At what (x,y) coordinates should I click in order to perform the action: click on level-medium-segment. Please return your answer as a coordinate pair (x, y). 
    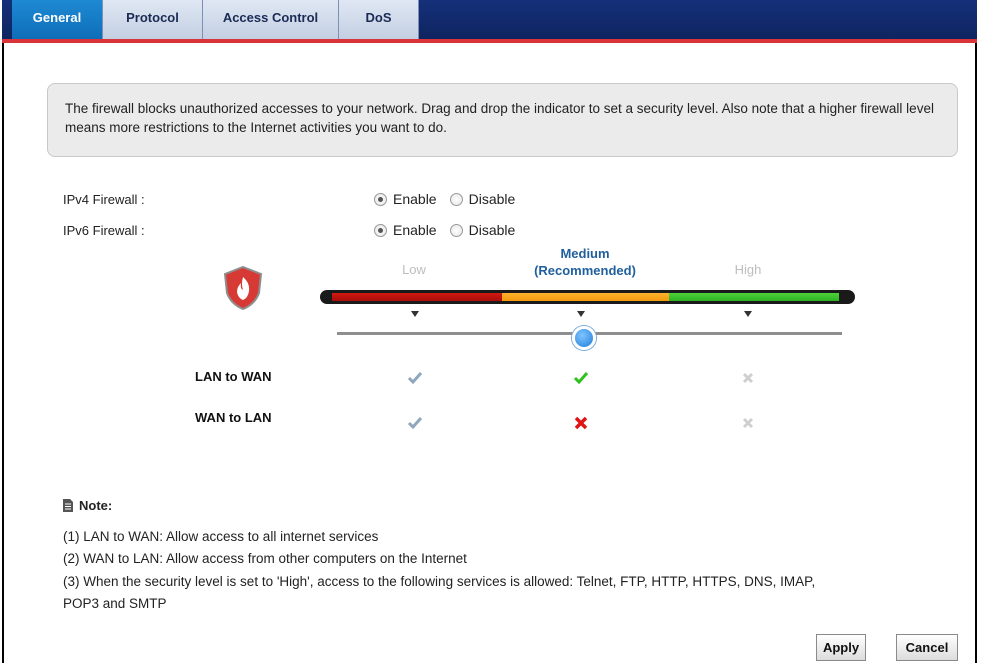
    Looking at the image, I should click on (585, 297).